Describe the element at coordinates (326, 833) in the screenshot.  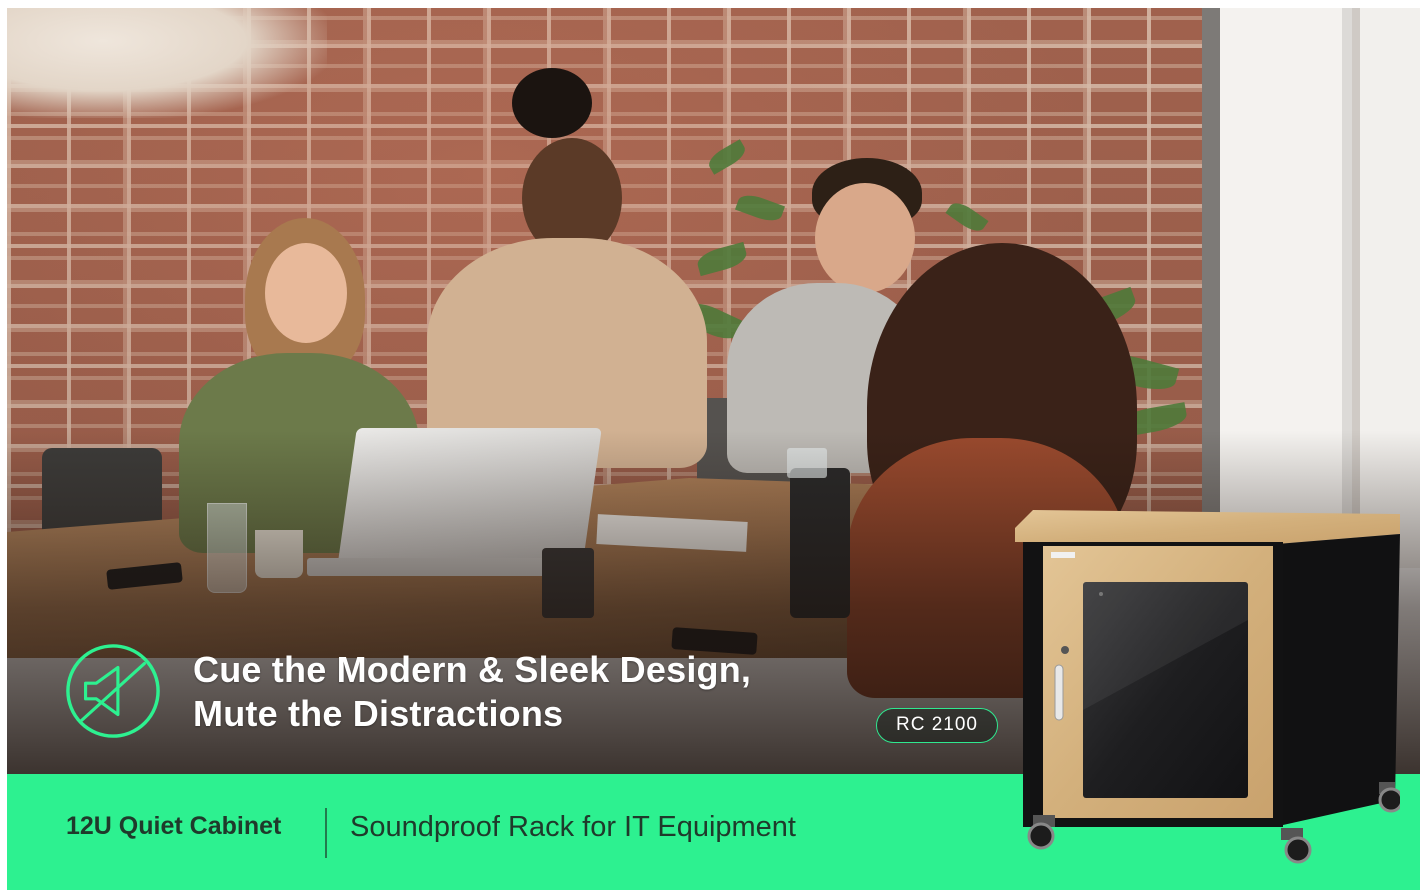
I see `bar-divider` at that location.